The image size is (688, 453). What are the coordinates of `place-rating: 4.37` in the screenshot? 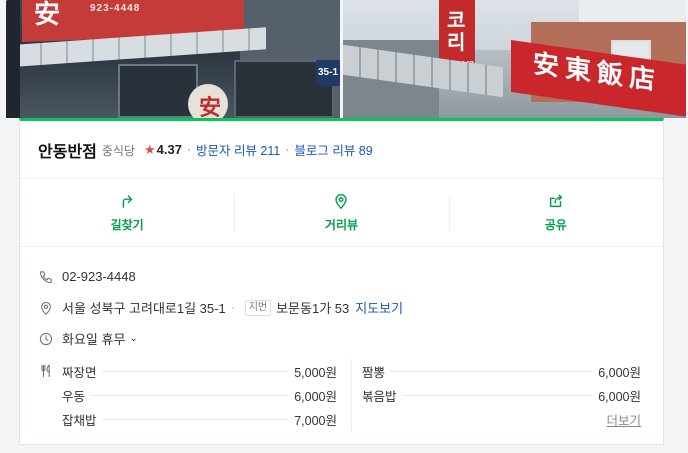 It's located at (169, 149).